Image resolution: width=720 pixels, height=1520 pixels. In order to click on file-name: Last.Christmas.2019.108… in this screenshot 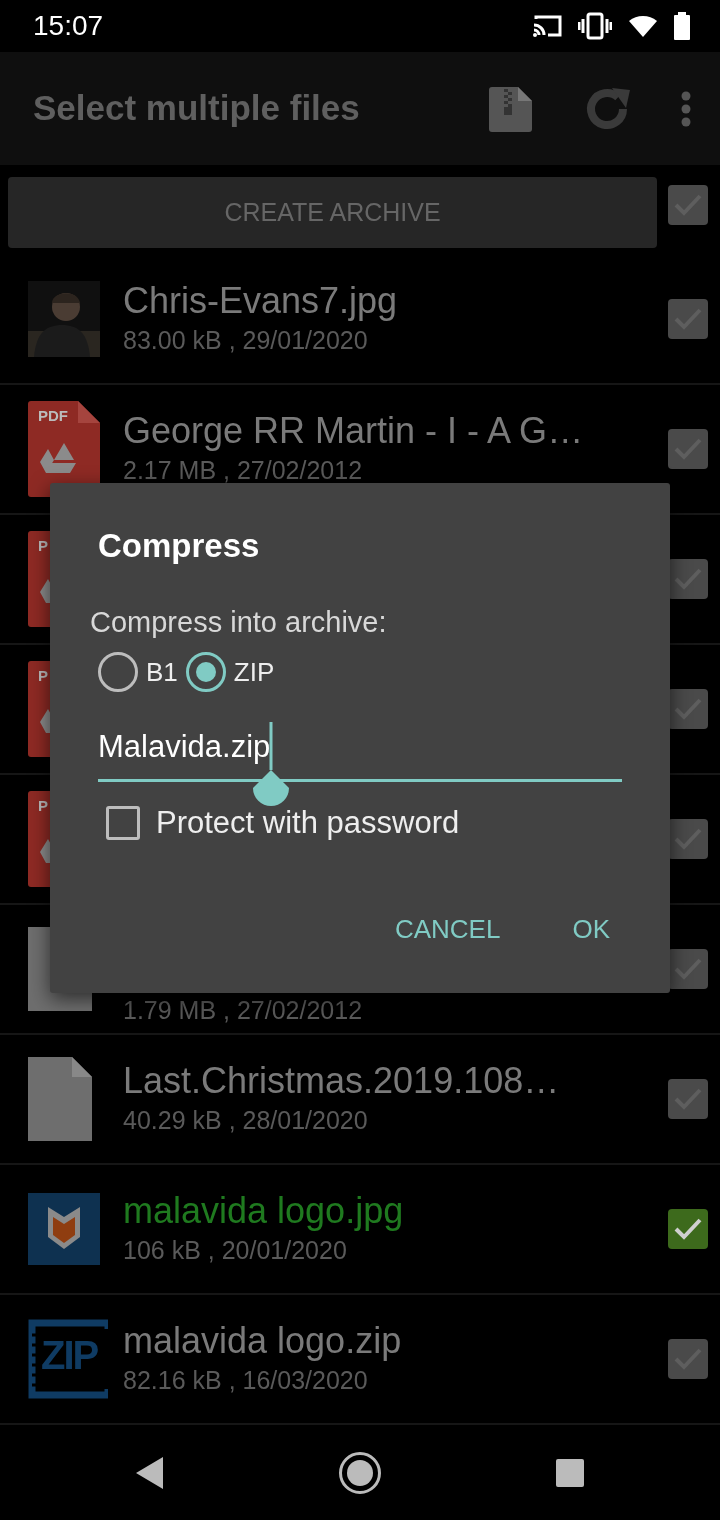, I will do `click(342, 1080)`.